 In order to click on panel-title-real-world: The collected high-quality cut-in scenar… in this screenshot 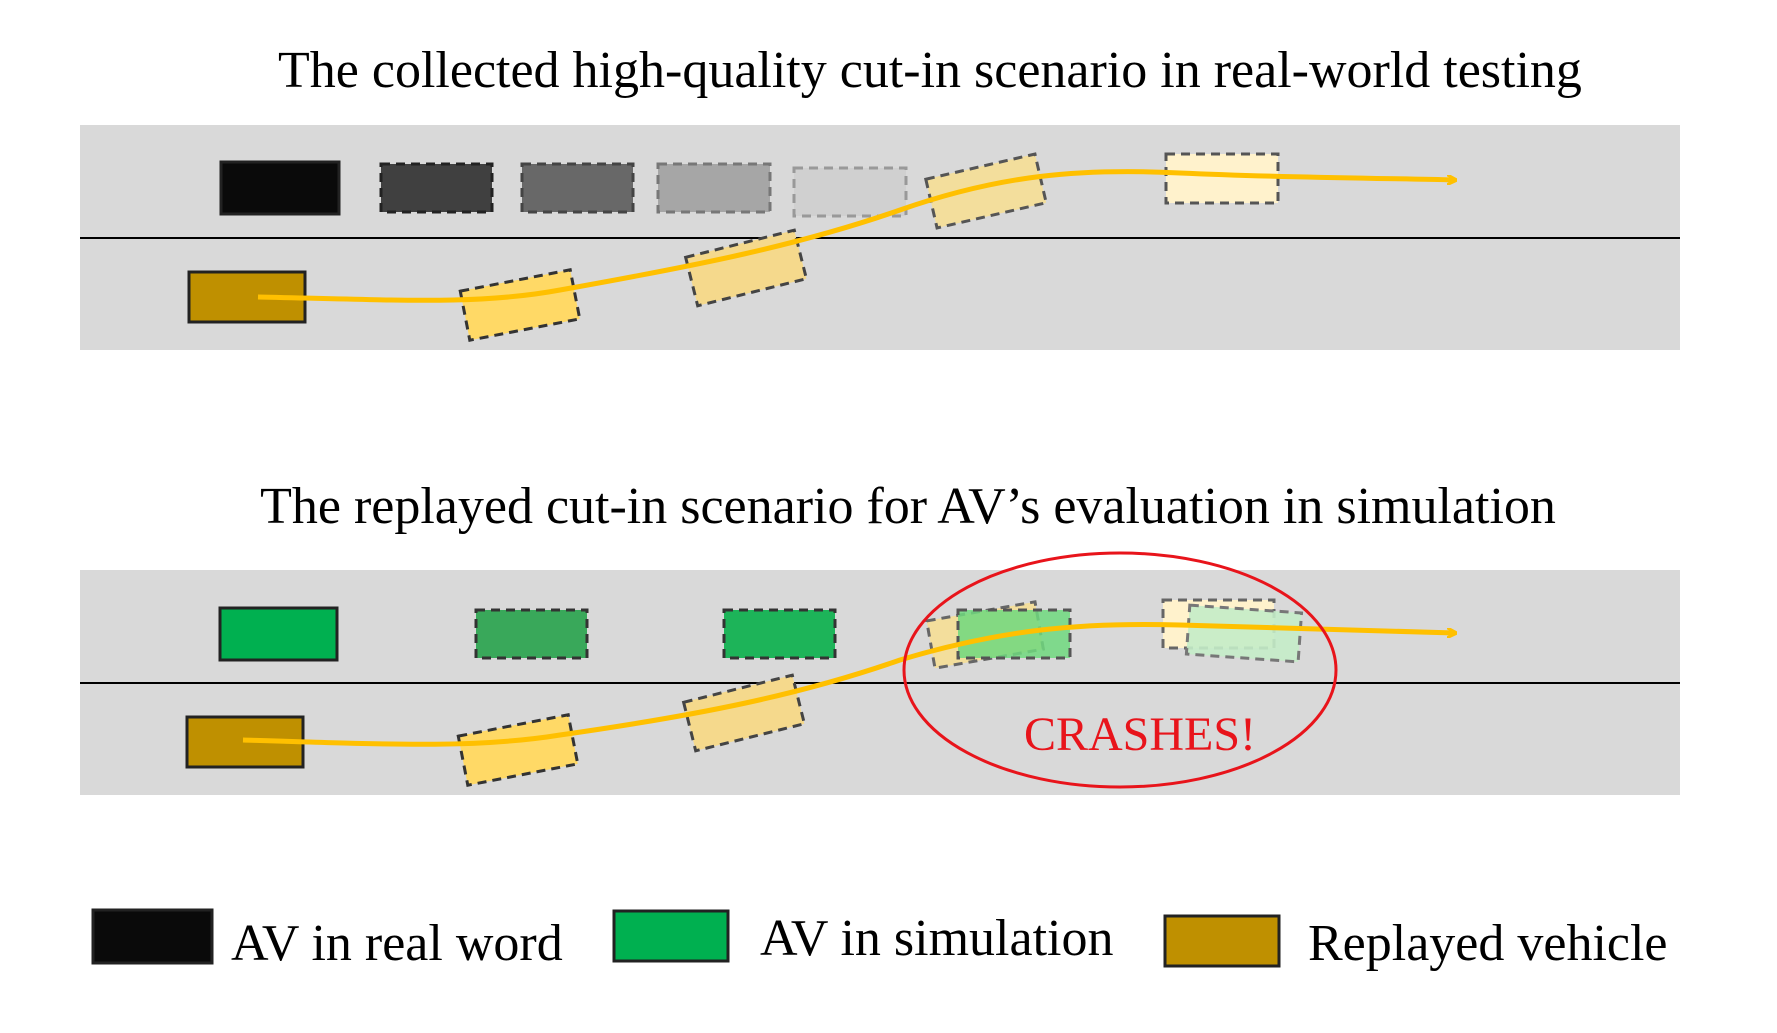, I will do `click(930, 70)`.